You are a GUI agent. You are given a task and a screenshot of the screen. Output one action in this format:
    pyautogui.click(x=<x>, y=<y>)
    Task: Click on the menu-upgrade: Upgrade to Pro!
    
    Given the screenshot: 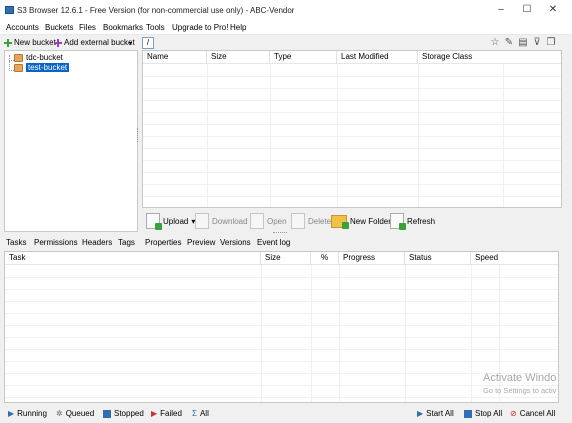 What is the action you would take?
    pyautogui.click(x=200, y=27)
    